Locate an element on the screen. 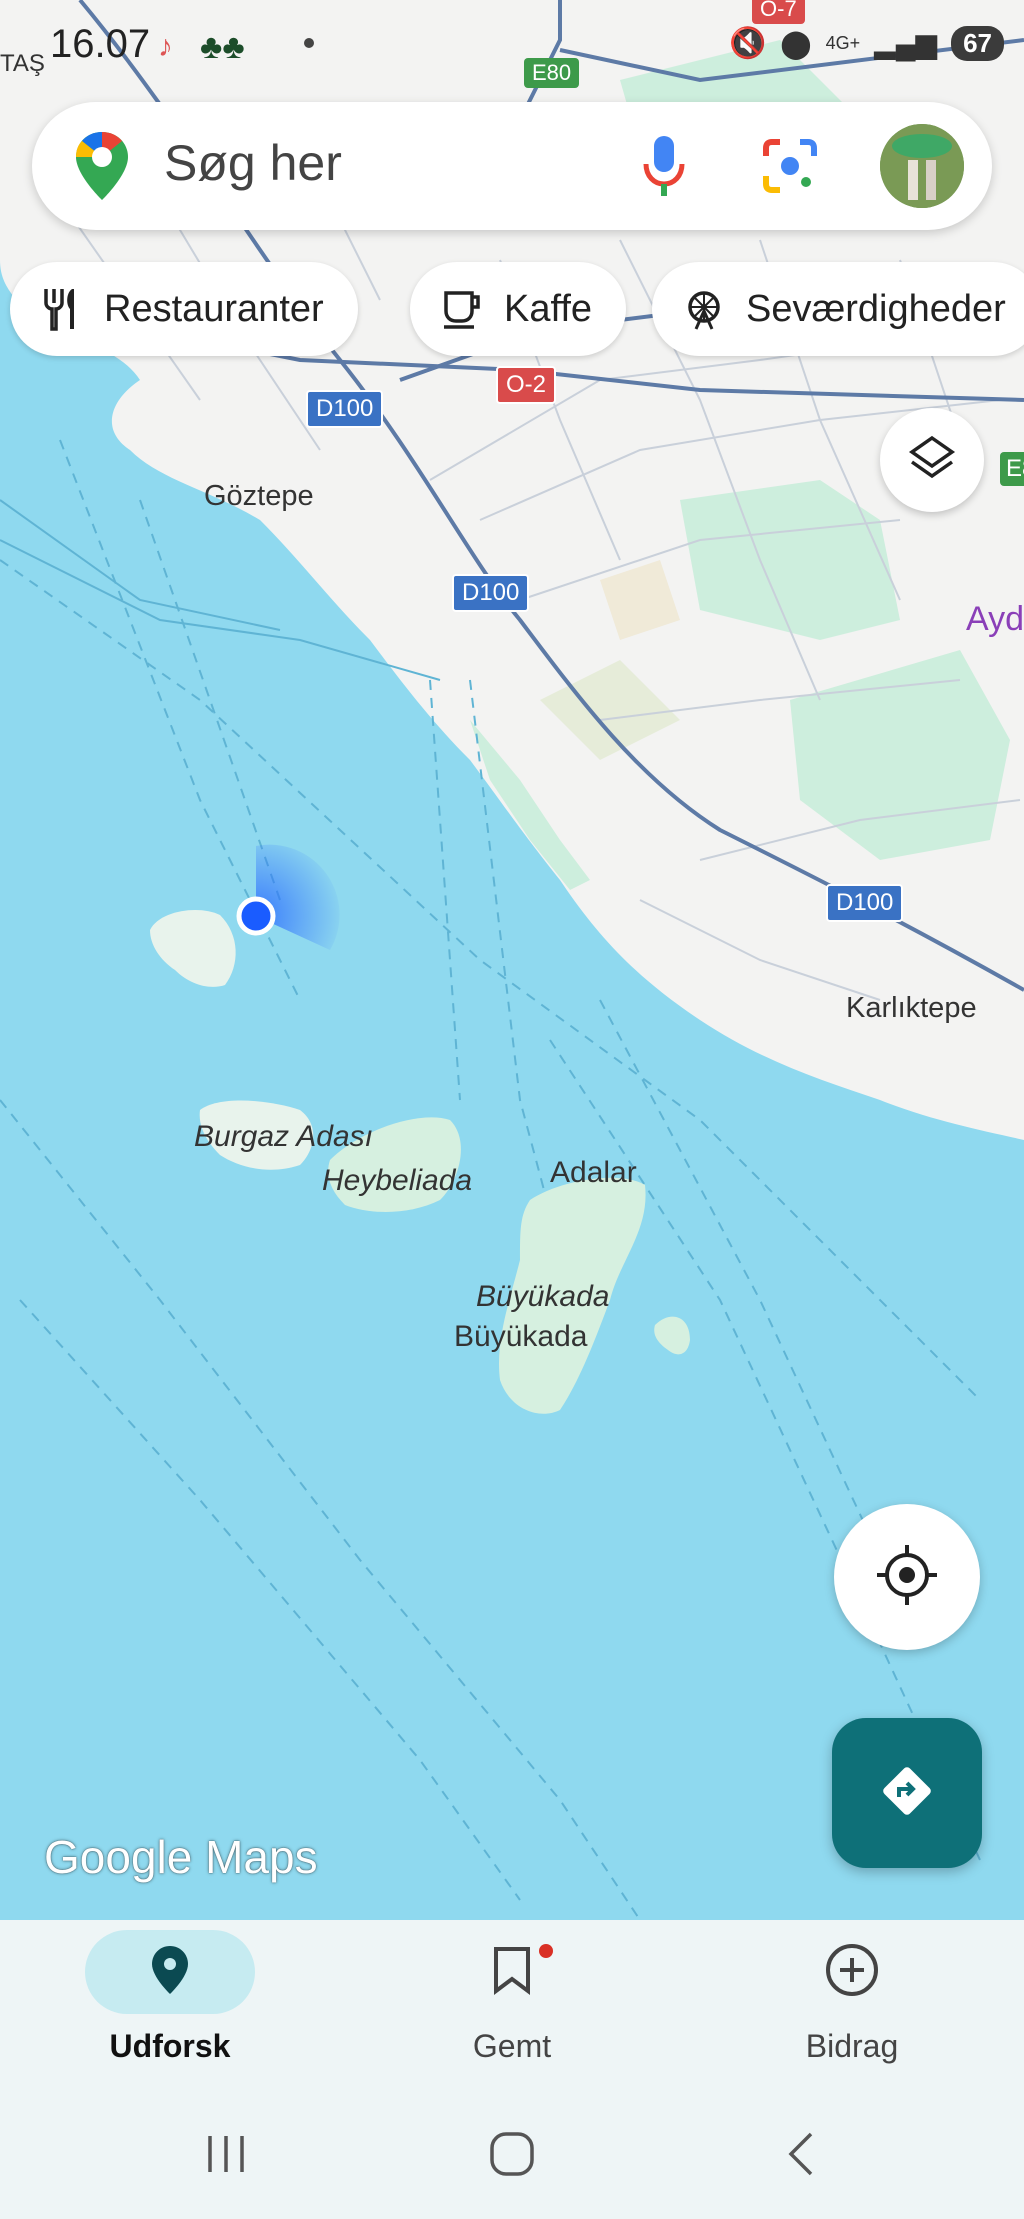 Image resolution: width=1024 pixels, height=2219 pixels. network-type: 4G+ is located at coordinates (843, 43).